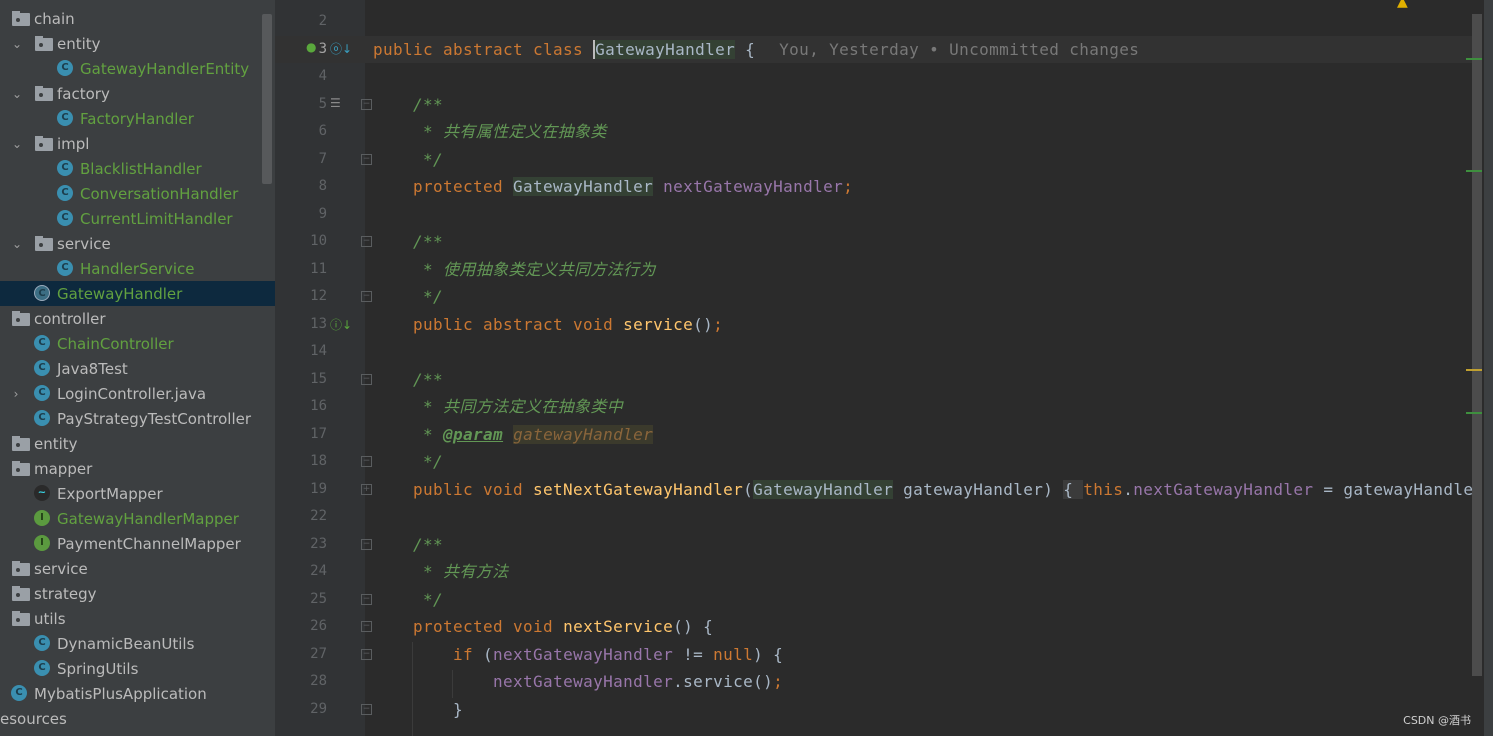 This screenshot has height=736, width=1493. What do you see at coordinates (137, 43) in the screenshot?
I see `tree-item: ⌄ entity` at bounding box center [137, 43].